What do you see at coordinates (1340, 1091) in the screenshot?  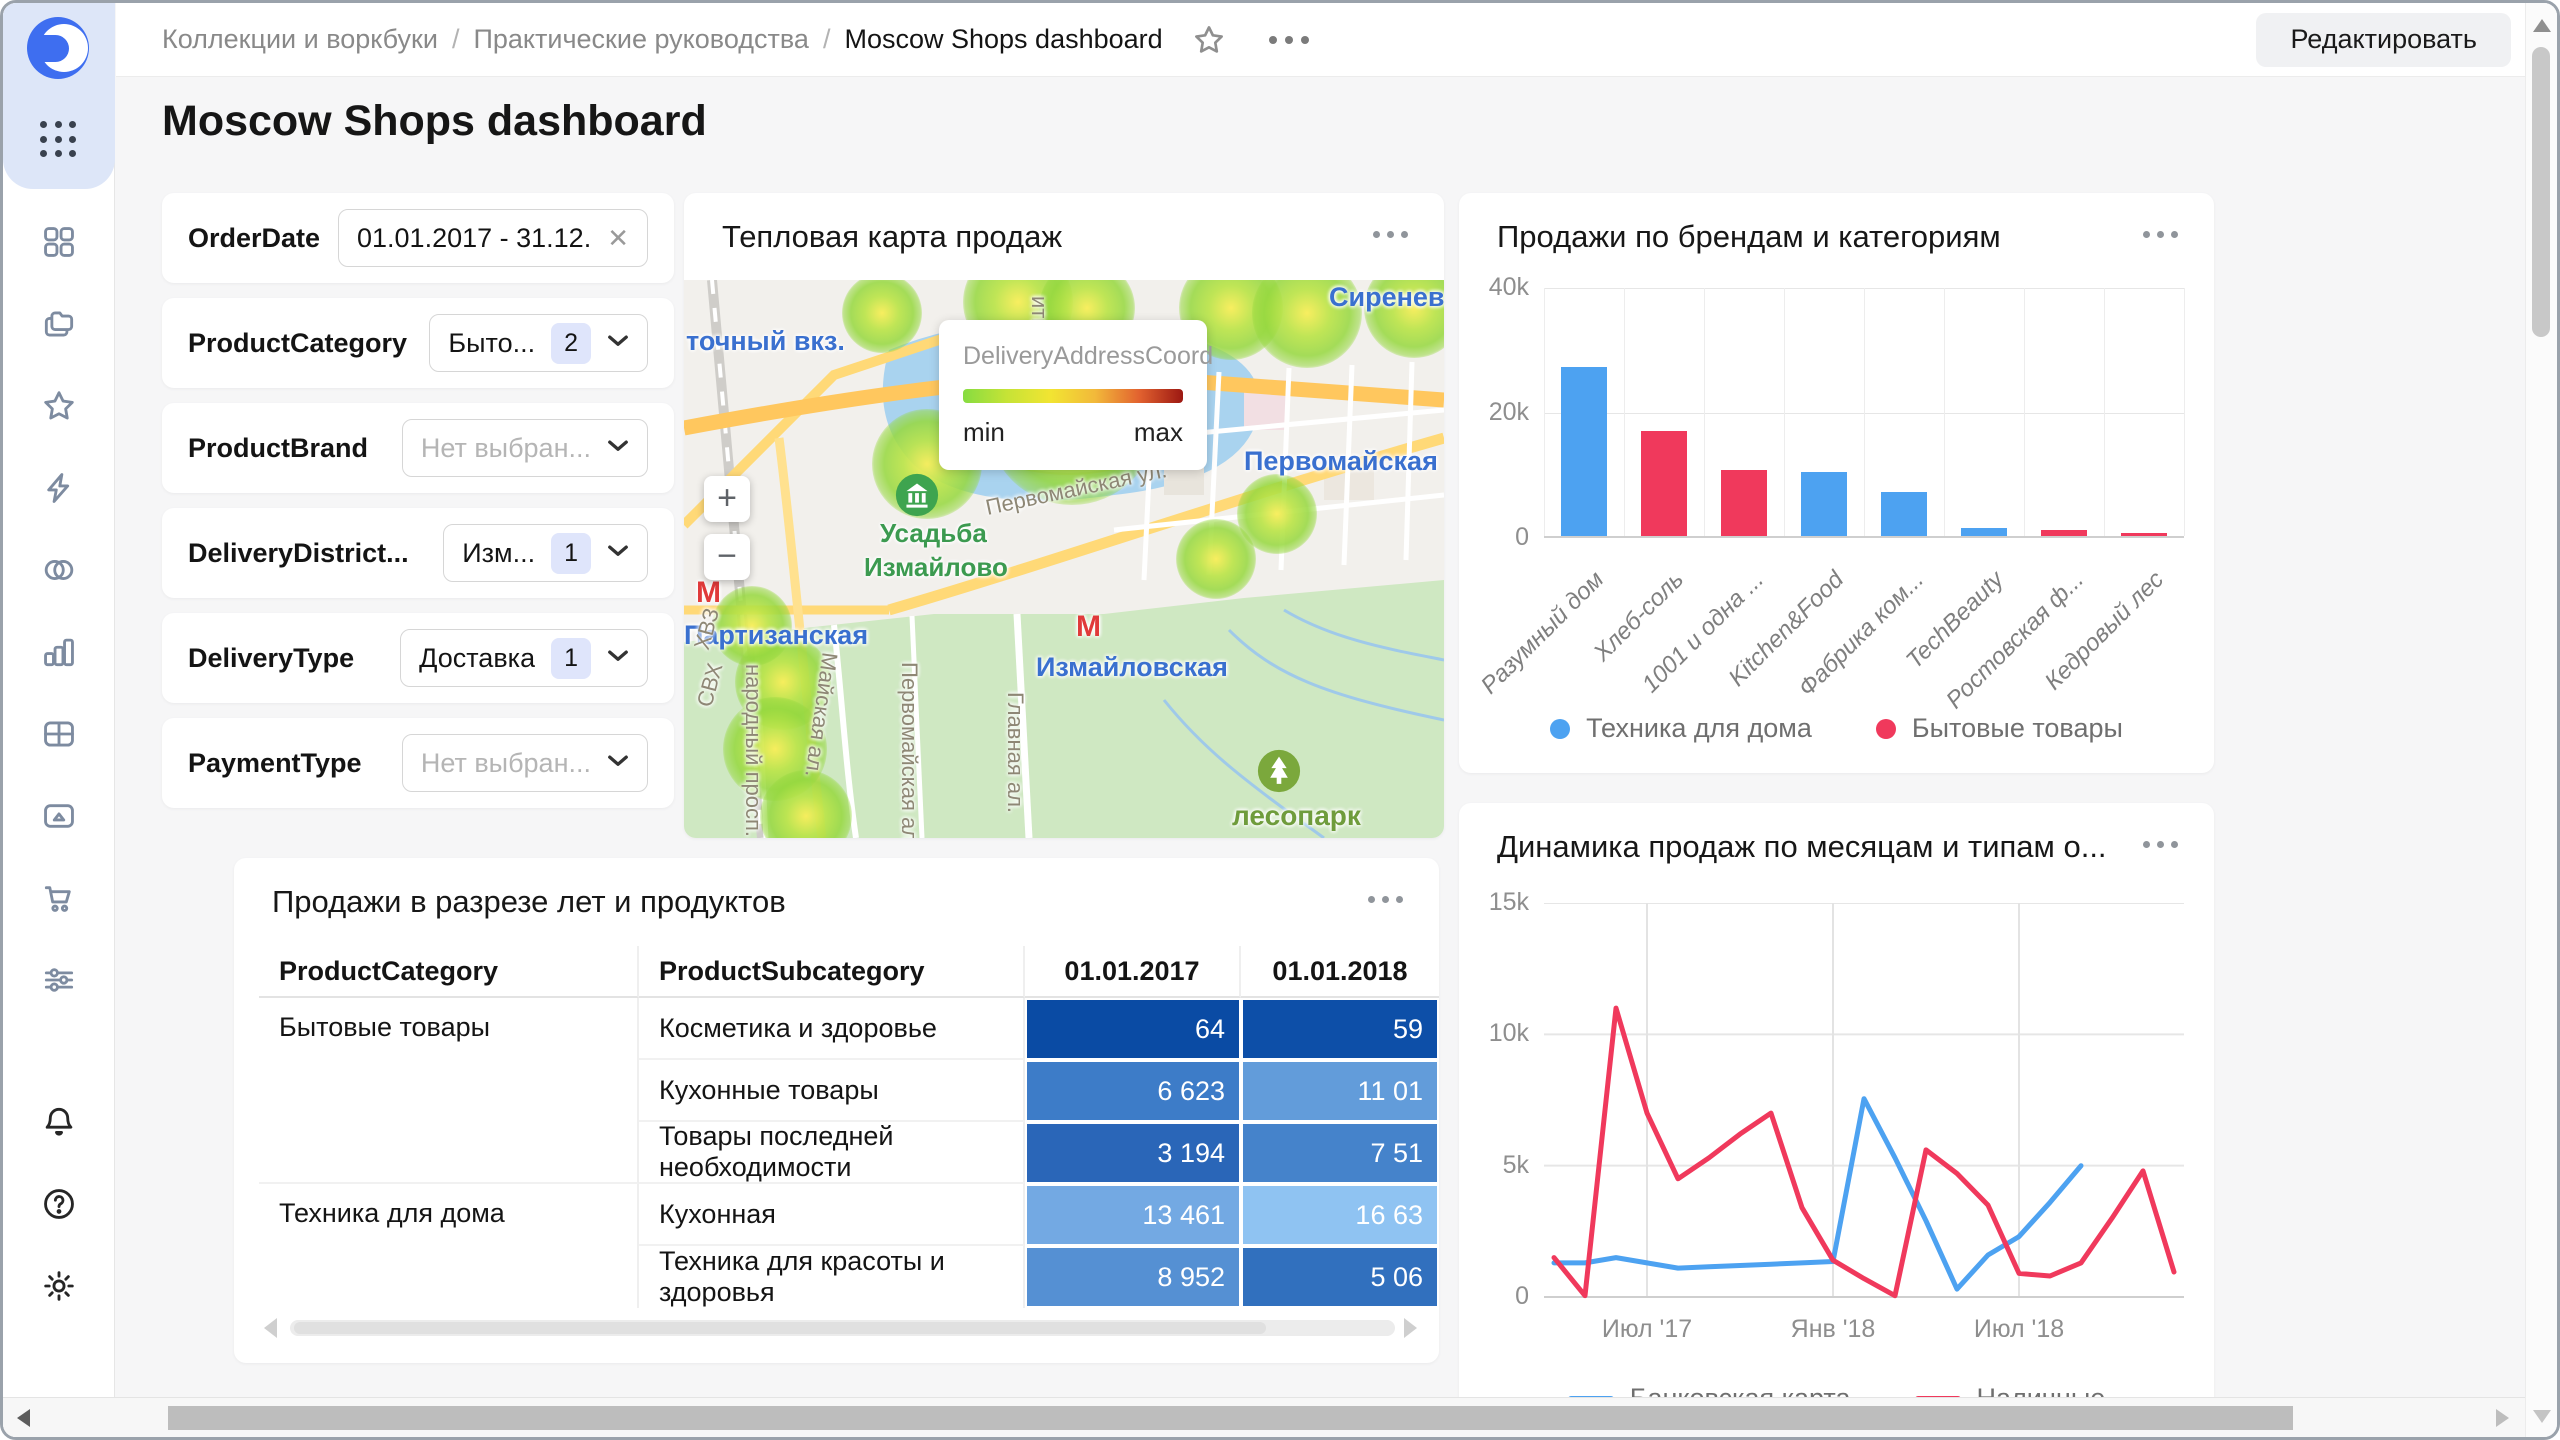 I see `table-value-cell: 11 01` at bounding box center [1340, 1091].